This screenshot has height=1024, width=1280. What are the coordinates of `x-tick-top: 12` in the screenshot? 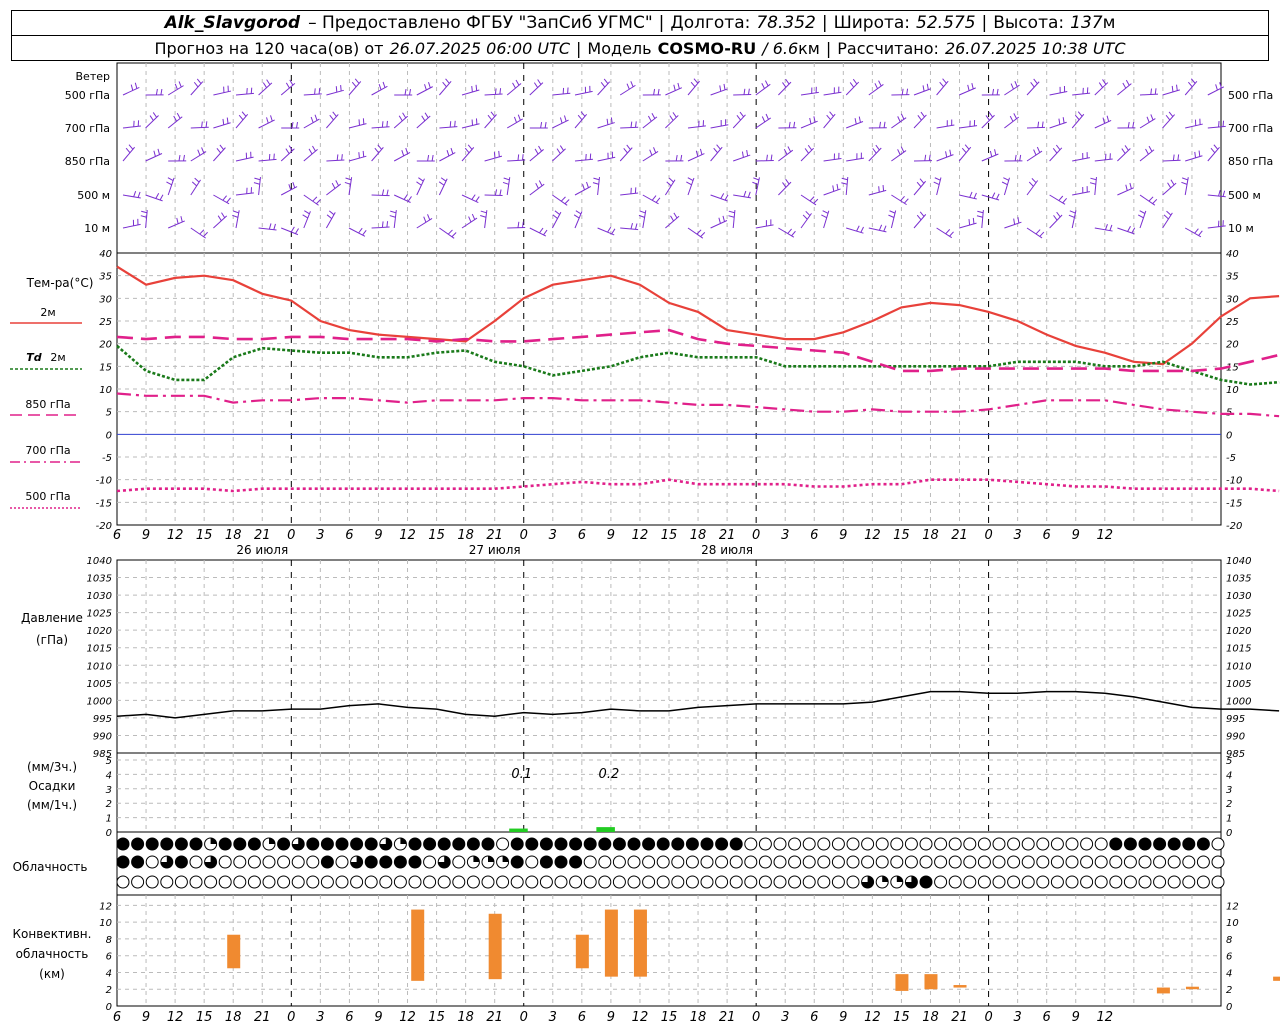 It's located at (407, 535).